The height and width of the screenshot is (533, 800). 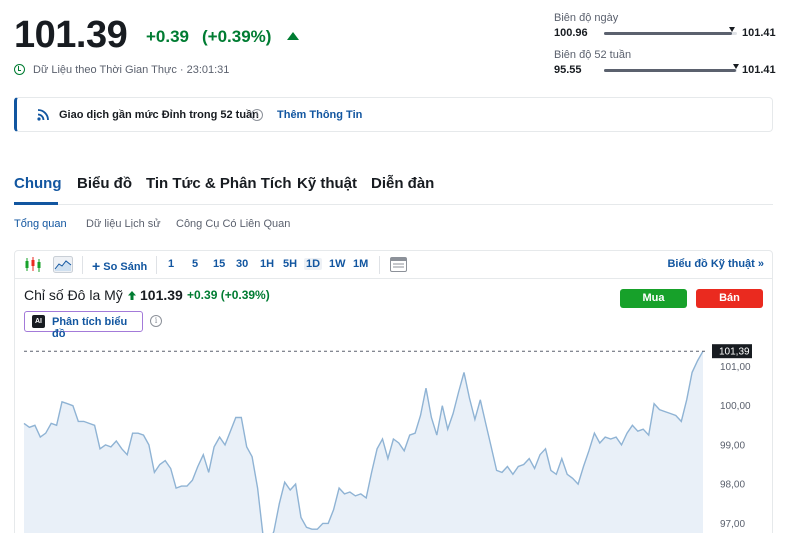 What do you see at coordinates (337, 264) in the screenshot?
I see `interval-1w: 1W` at bounding box center [337, 264].